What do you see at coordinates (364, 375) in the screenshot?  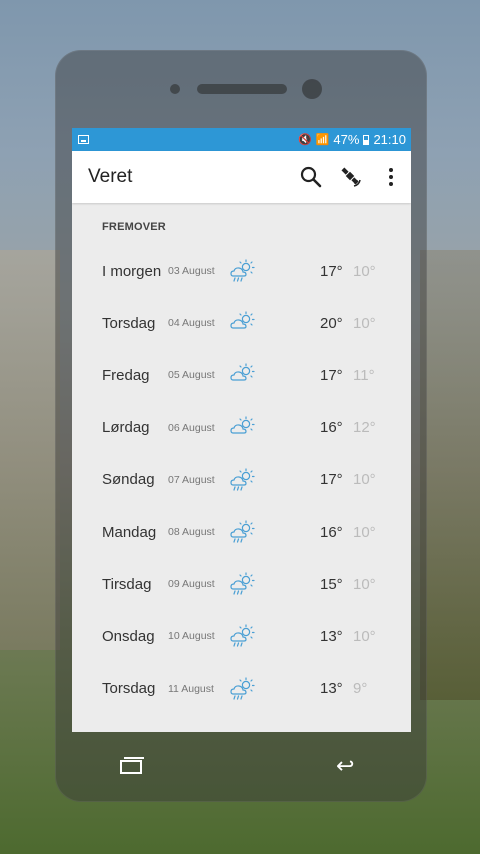 I see `forecast-low-temp: 11°` at bounding box center [364, 375].